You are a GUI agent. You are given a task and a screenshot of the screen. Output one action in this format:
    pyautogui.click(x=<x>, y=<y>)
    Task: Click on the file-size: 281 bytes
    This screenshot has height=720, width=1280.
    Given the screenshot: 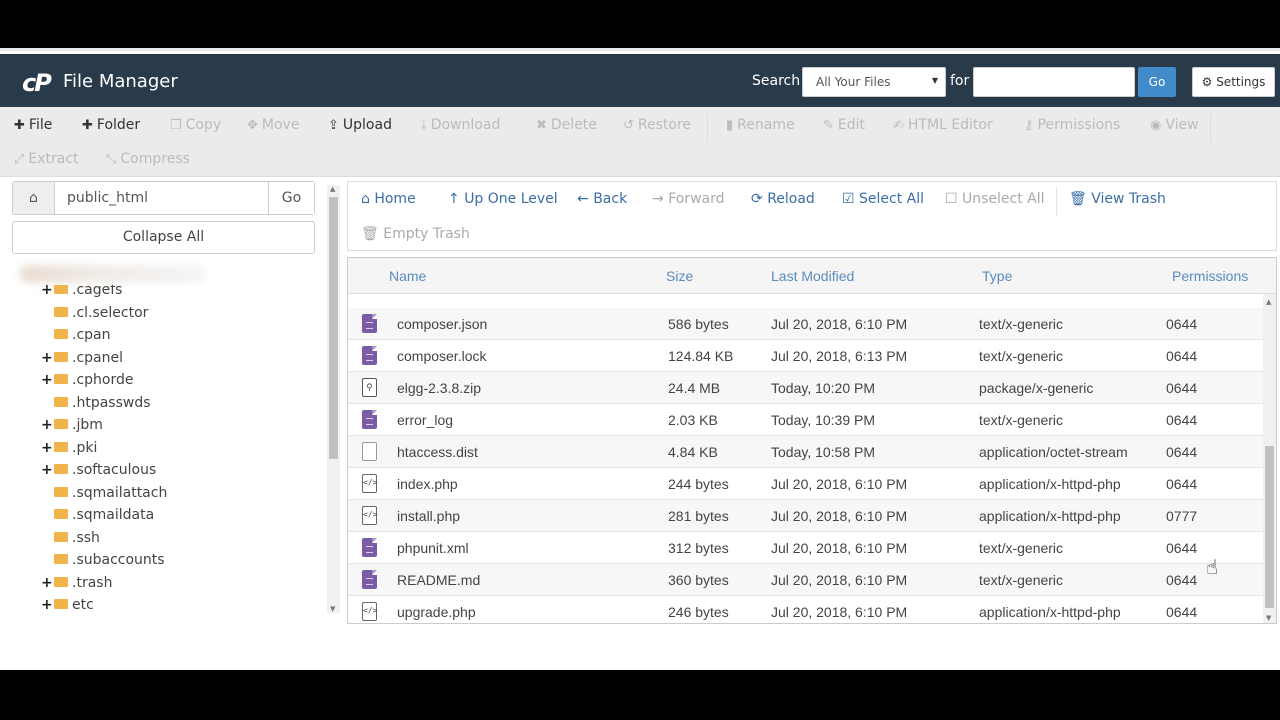 What is the action you would take?
    pyautogui.click(x=698, y=516)
    